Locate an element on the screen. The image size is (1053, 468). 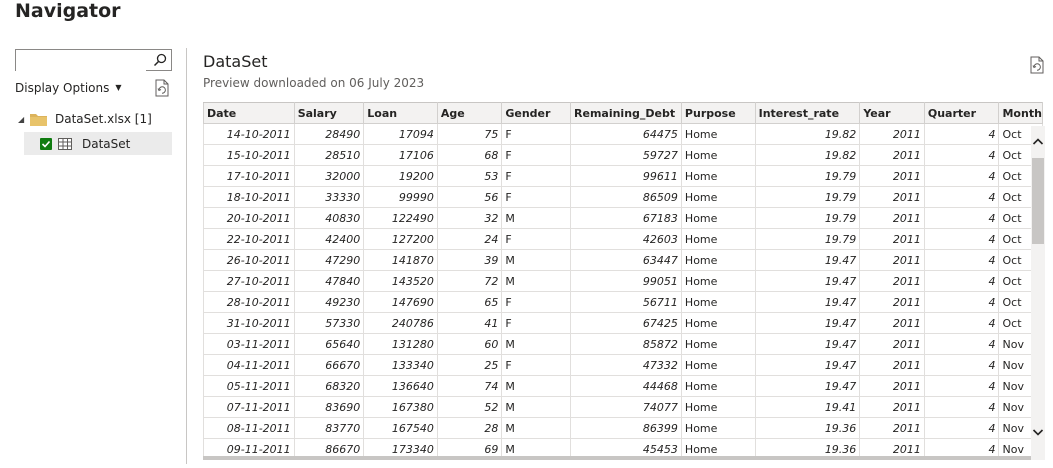
column-header-remaining-debt: Remaining_Debt is located at coordinates (626, 113).